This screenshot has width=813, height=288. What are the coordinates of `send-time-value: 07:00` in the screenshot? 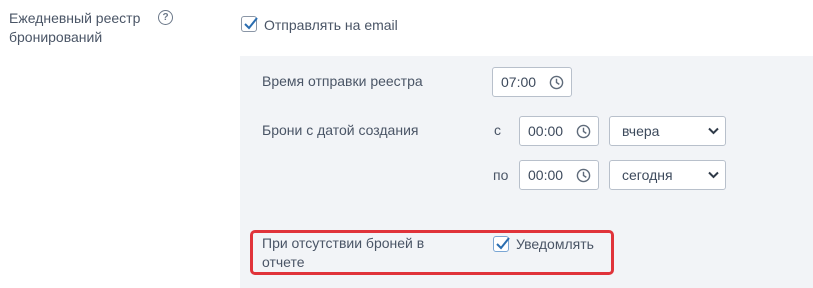 It's located at (519, 82).